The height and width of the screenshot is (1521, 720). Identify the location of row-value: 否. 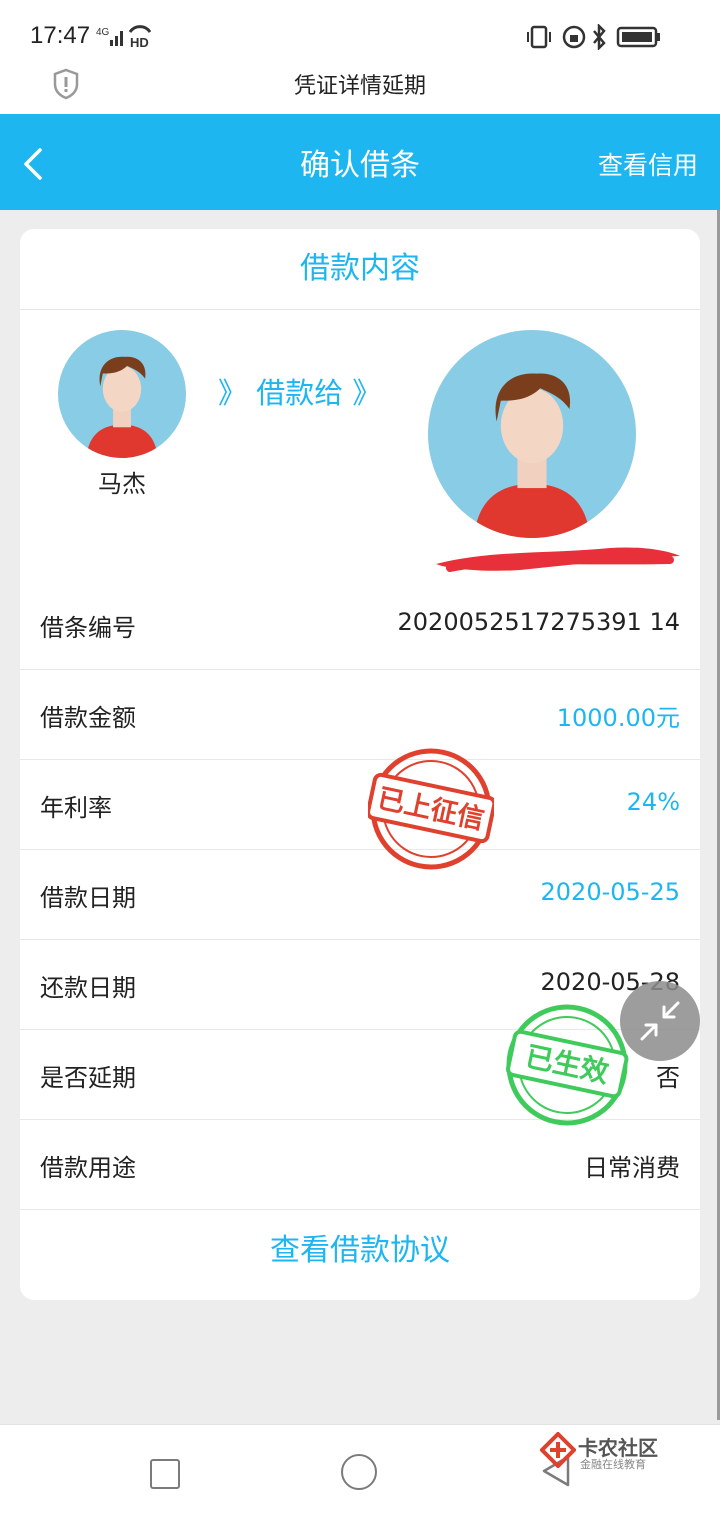
(668, 1078).